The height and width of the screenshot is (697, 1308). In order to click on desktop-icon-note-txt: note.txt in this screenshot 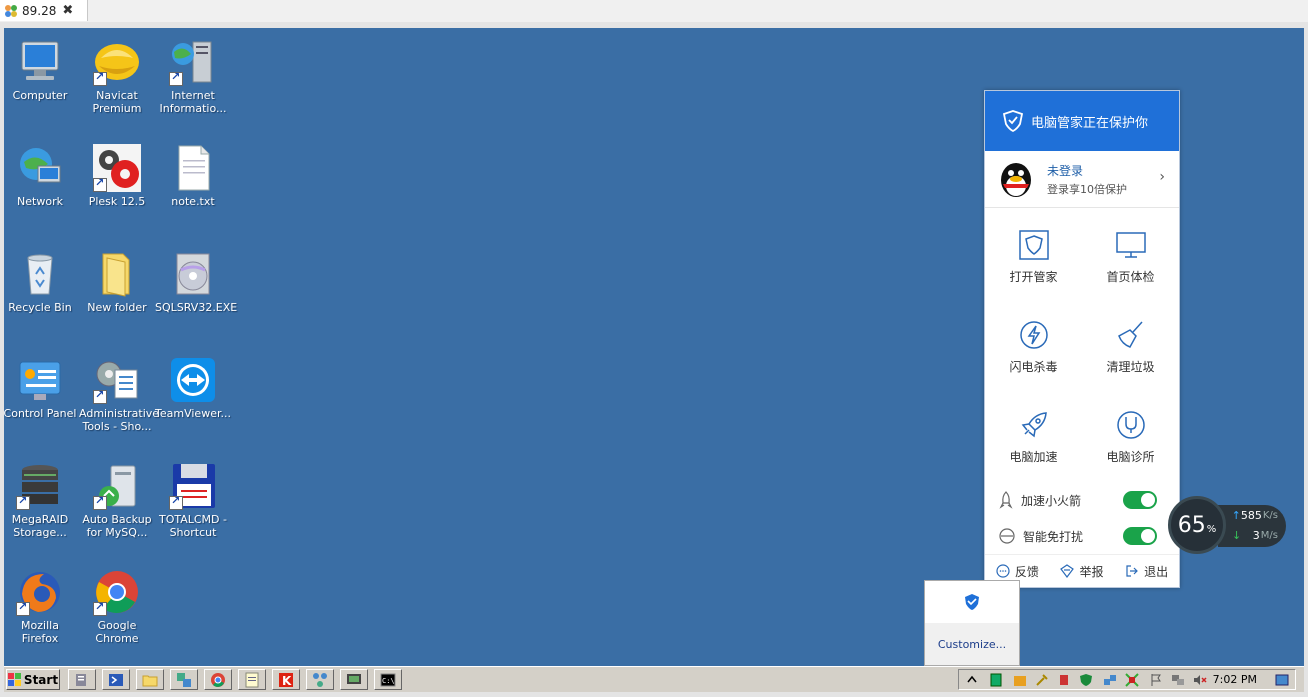, I will do `click(193, 176)`.